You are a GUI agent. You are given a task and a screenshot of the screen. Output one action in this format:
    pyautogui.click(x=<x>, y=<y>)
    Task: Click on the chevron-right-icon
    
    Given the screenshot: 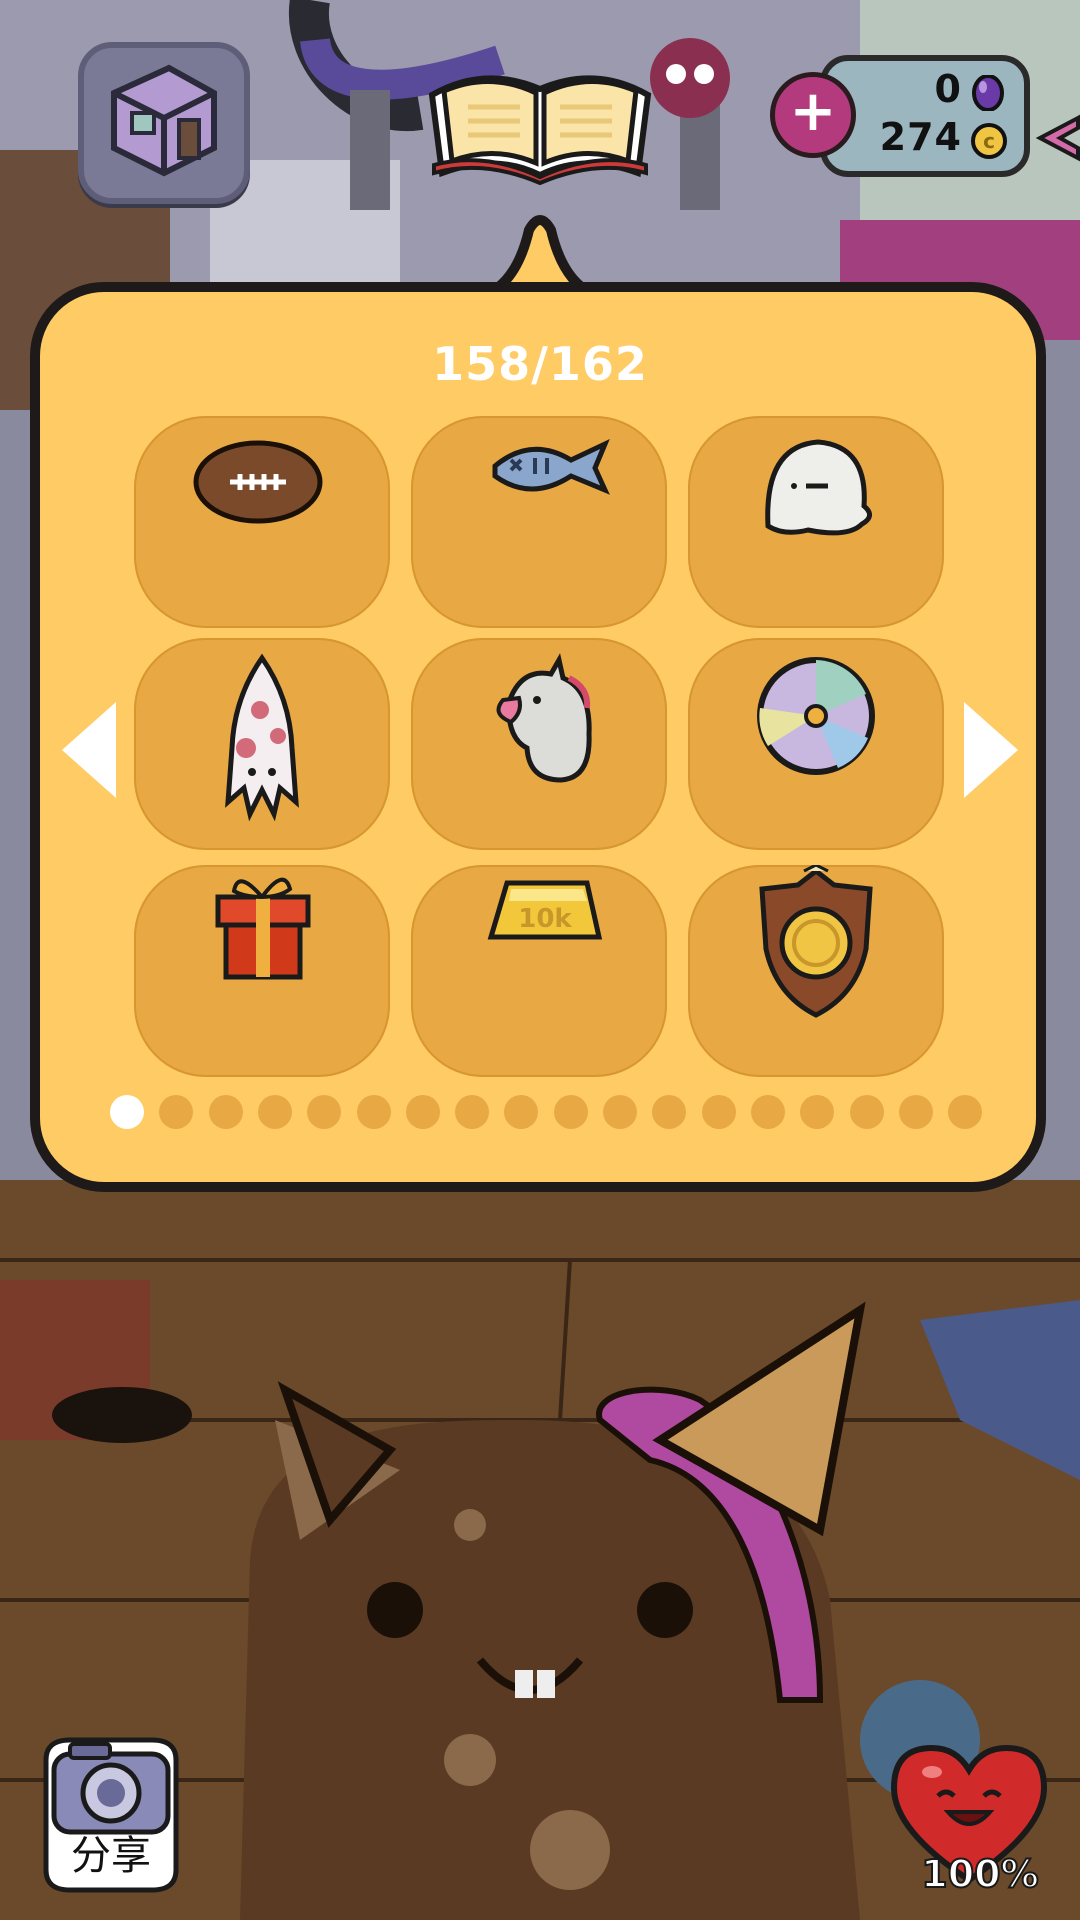 What is the action you would take?
    pyautogui.click(x=992, y=750)
    